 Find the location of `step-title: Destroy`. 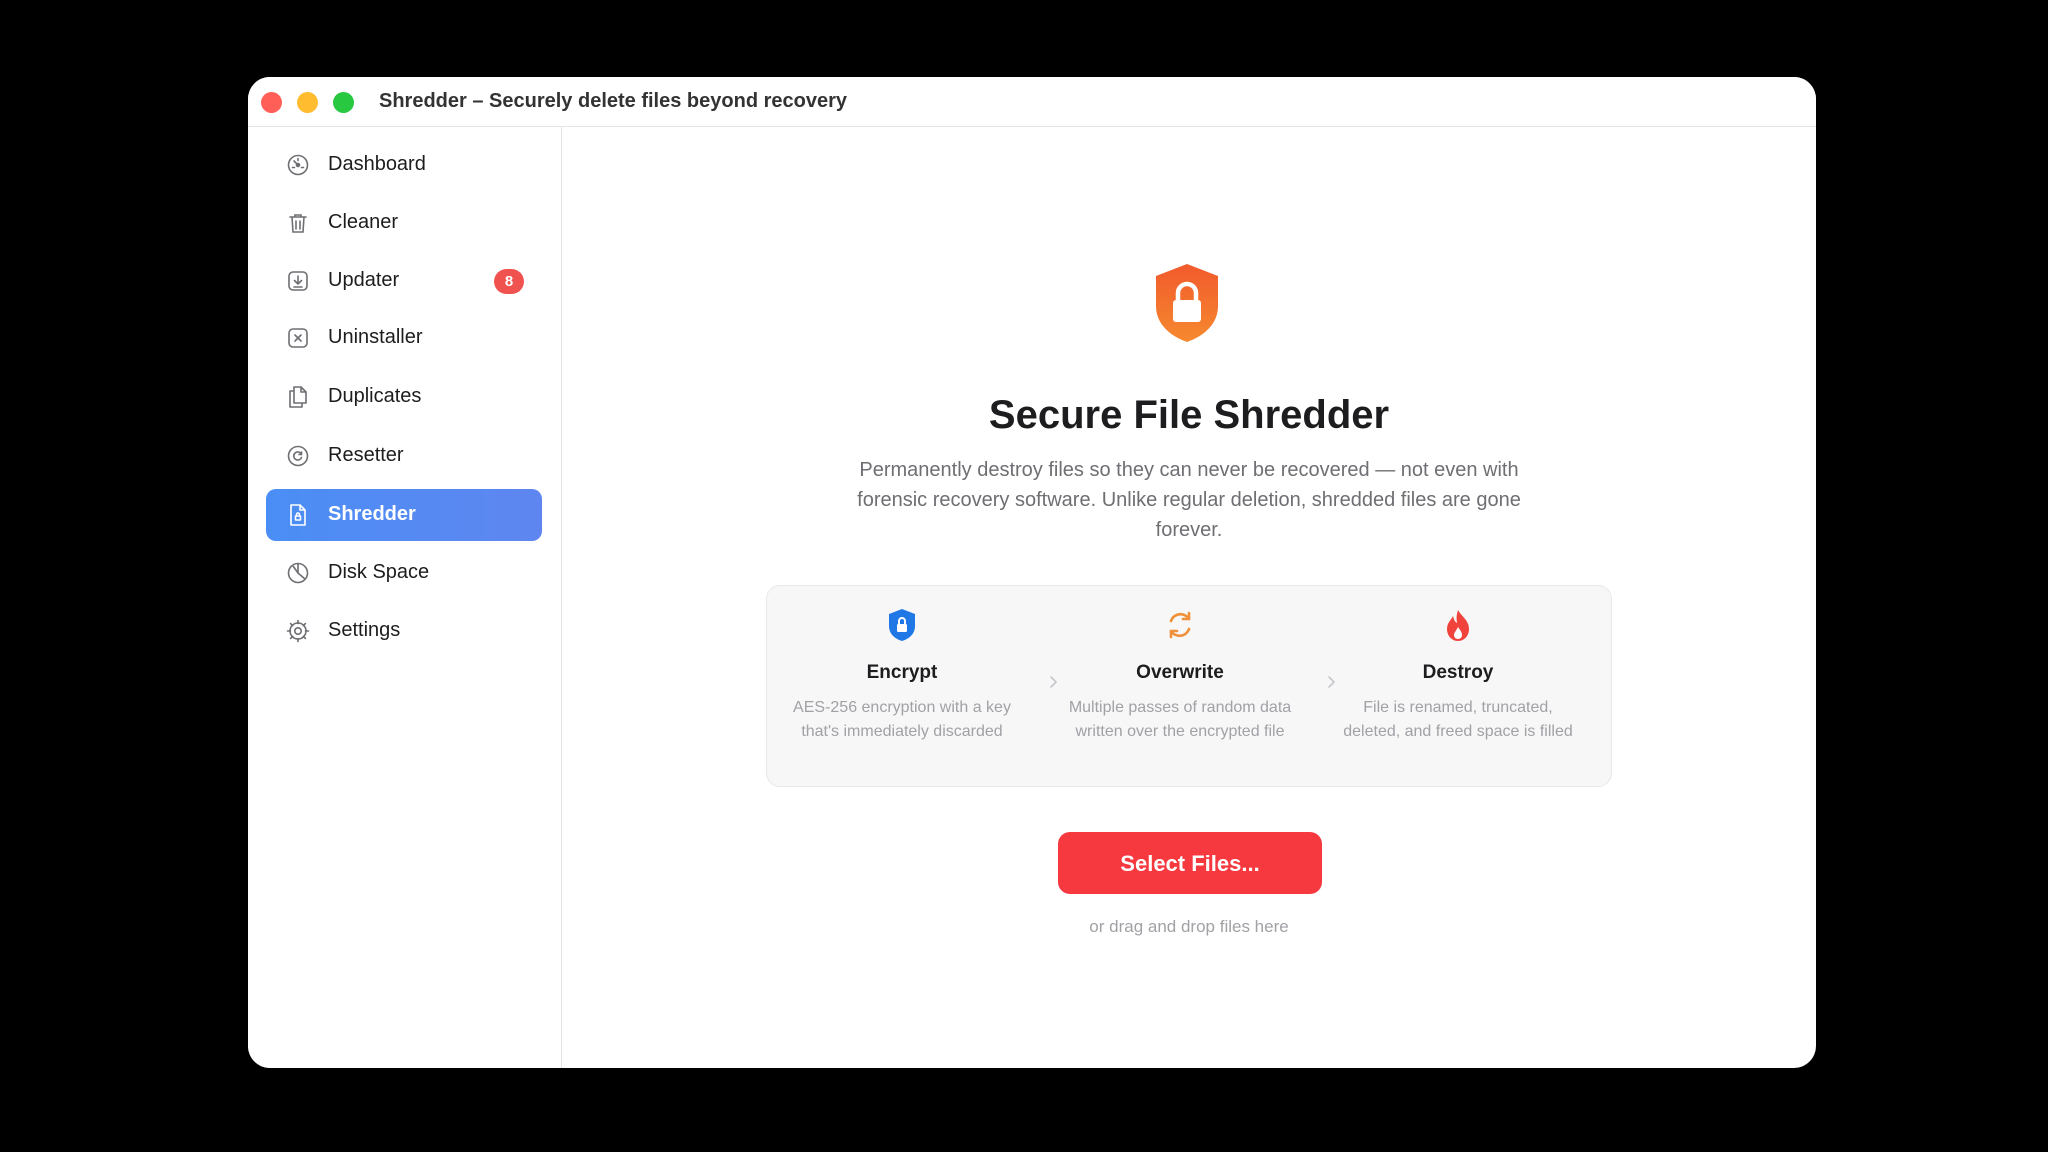

step-title: Destroy is located at coordinates (1458, 672).